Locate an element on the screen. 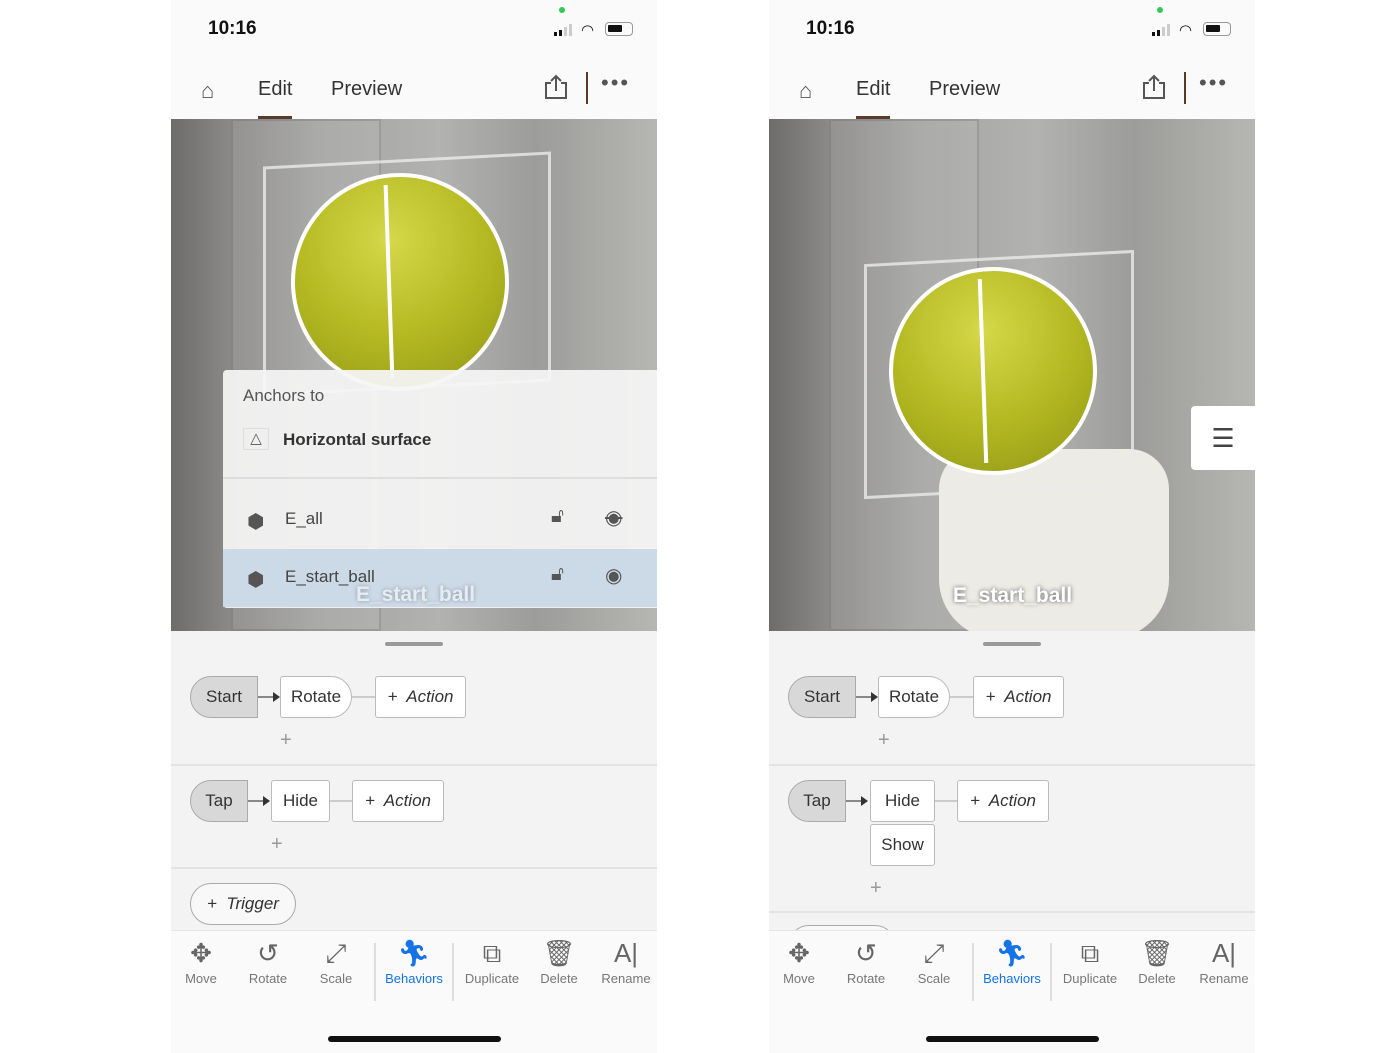  anchor-surface: Horizontal surface is located at coordinates (357, 440).